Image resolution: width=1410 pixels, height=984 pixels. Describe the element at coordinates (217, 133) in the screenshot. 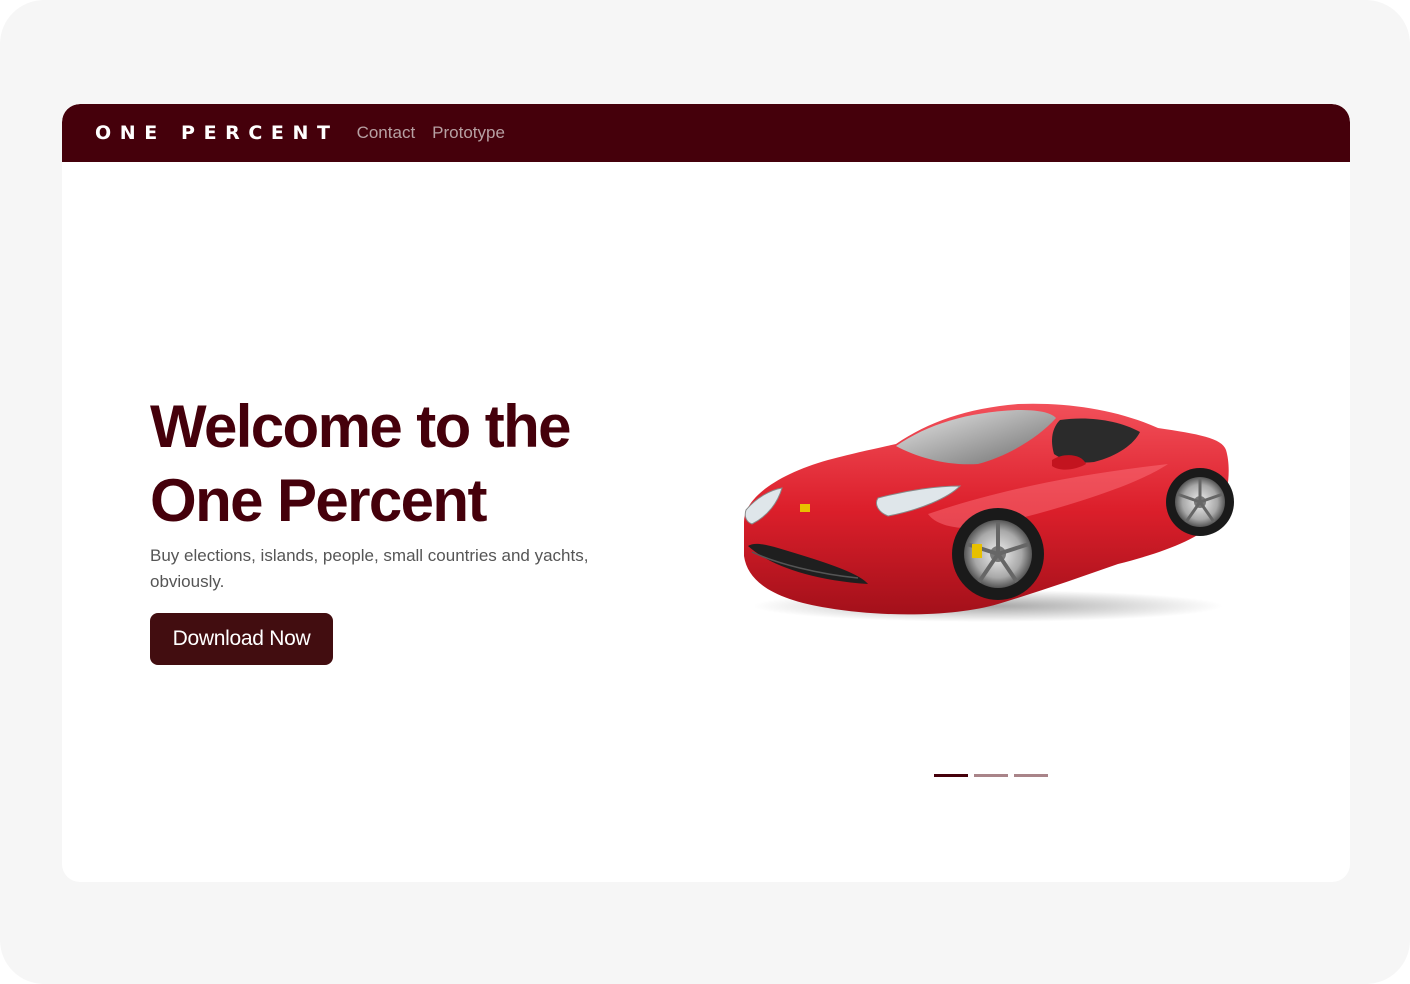

I see `brand-logo: ONE PERCENT` at that location.